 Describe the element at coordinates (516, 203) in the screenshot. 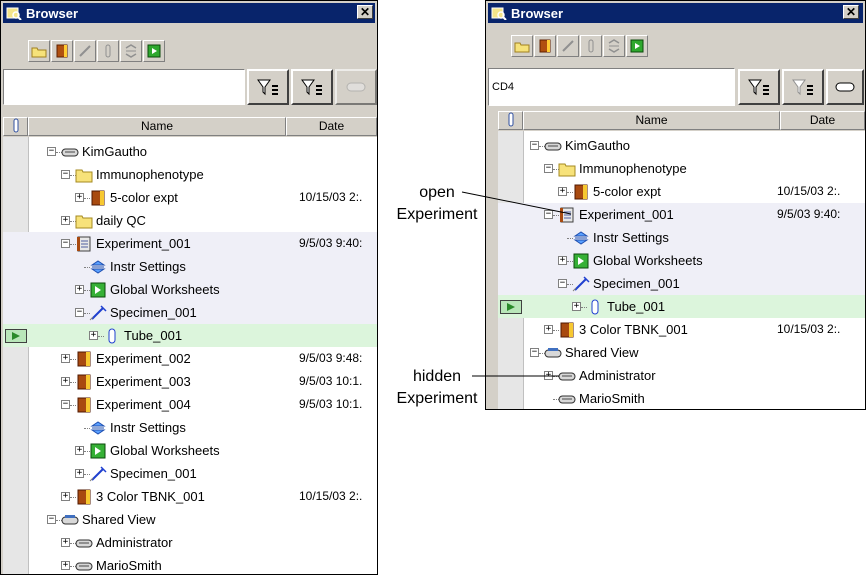

I see `open-experiment-leader-line` at that location.